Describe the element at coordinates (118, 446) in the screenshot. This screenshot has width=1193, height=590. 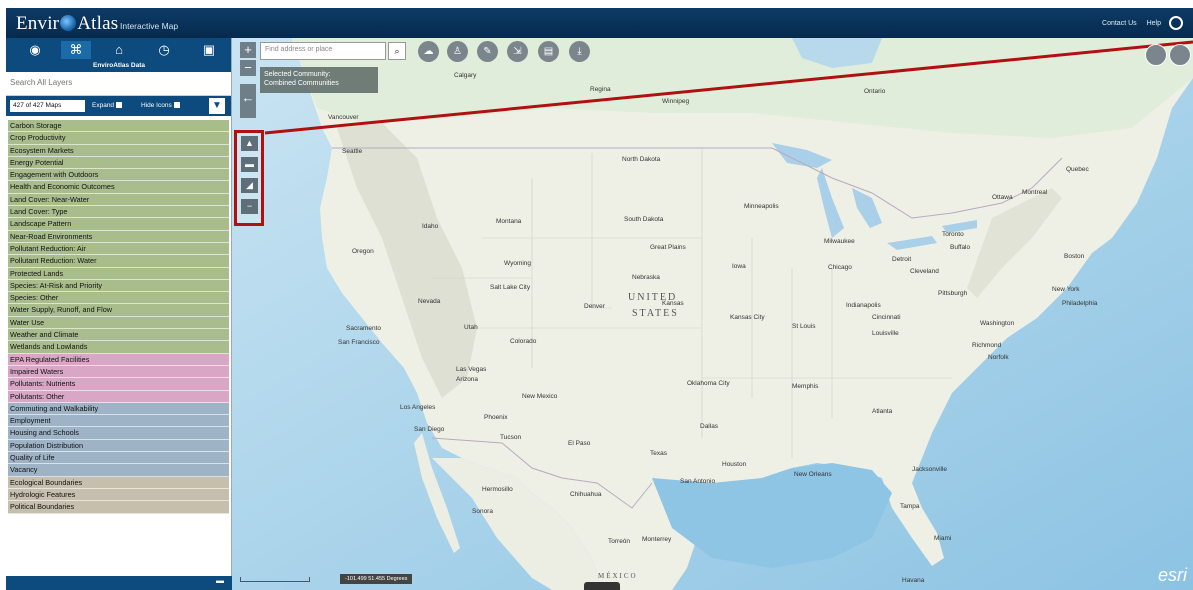
I see `layer-category-item: Population Distribution` at that location.